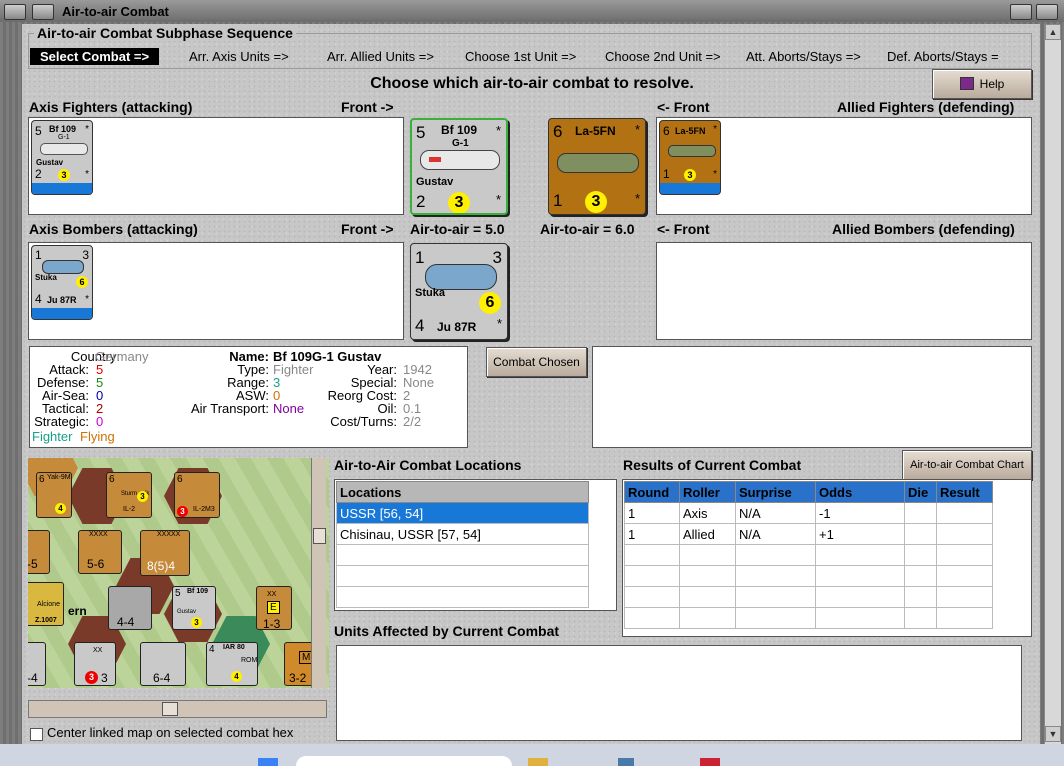 This screenshot has width=1064, height=766. What do you see at coordinates (1021, 12) in the screenshot?
I see `maximize-button` at bounding box center [1021, 12].